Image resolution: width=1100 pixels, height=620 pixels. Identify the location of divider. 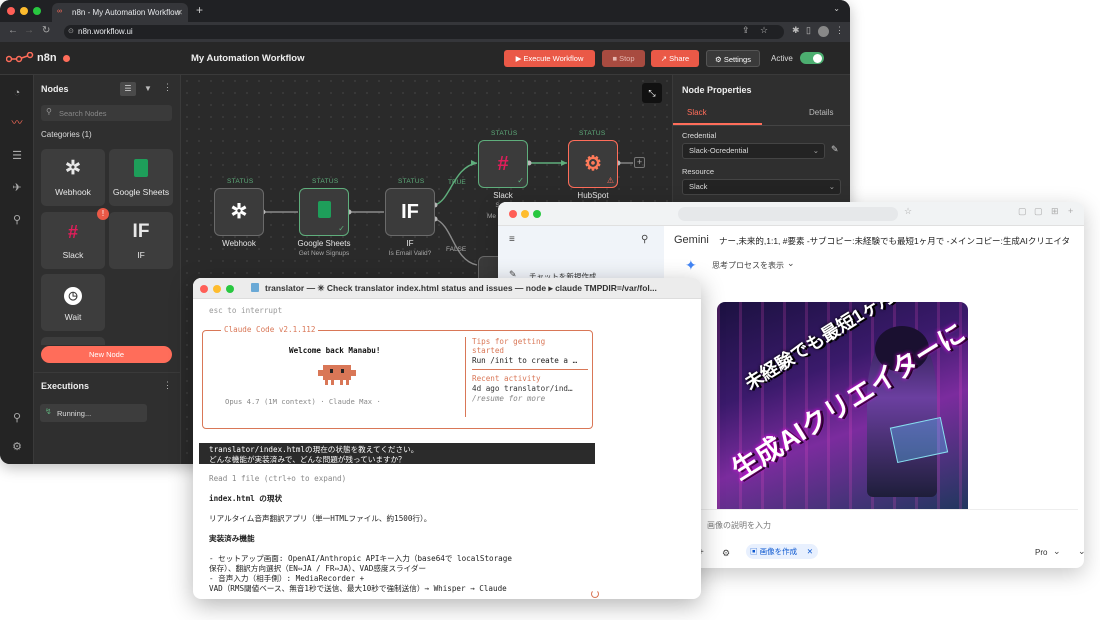
(107, 372).